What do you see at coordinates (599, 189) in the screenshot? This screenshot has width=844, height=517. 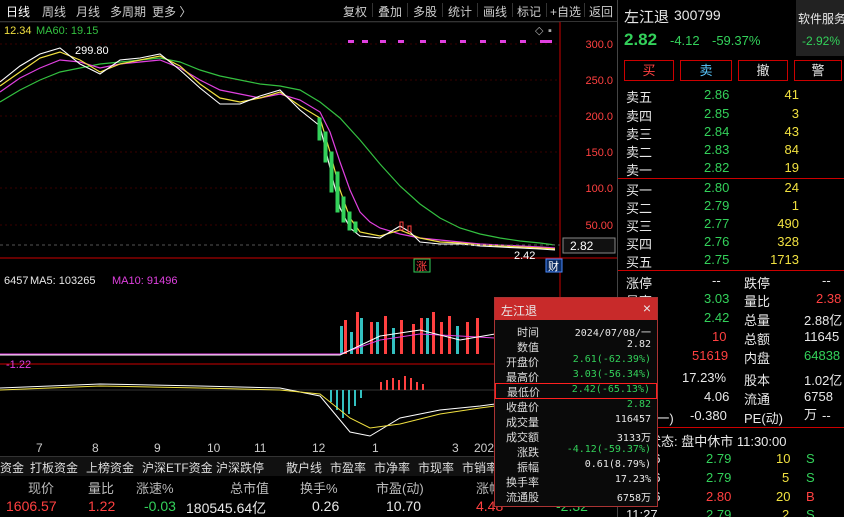 I see `price-axis-label: 100.0` at bounding box center [599, 189].